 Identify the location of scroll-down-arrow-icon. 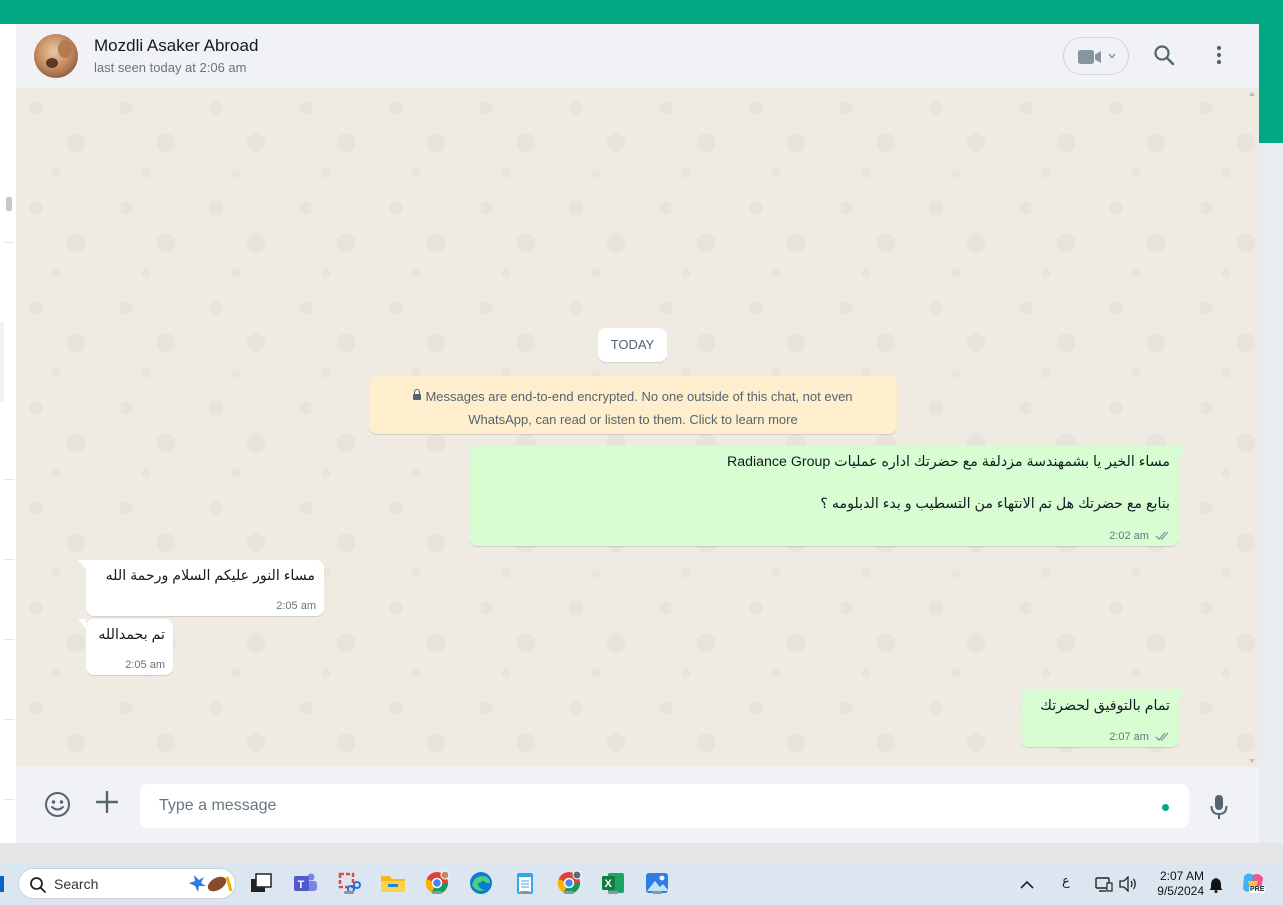
(1252, 761).